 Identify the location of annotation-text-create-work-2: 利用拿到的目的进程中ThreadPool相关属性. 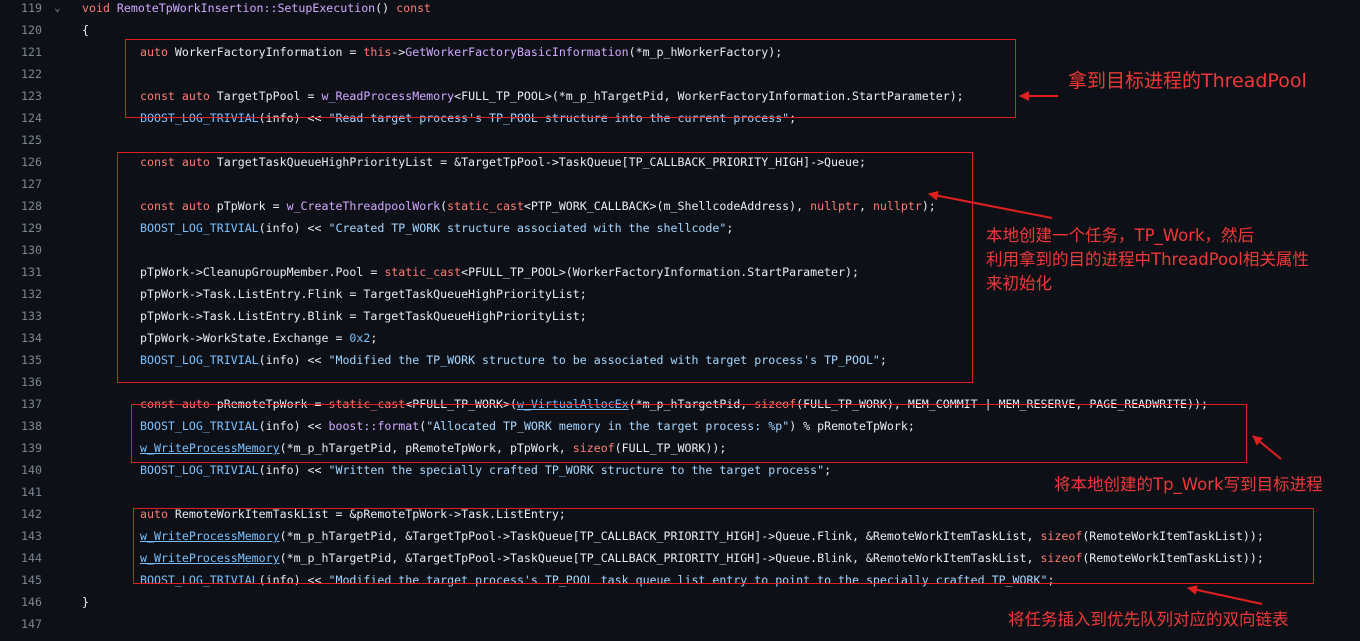
(1147, 259).